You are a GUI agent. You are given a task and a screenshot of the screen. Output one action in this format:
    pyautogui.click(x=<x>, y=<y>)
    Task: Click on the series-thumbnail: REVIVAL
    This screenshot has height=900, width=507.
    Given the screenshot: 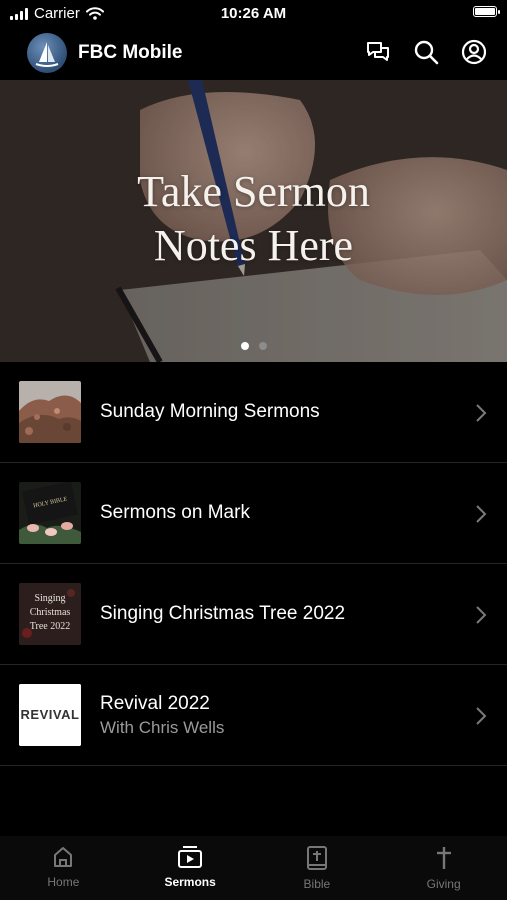 What is the action you would take?
    pyautogui.click(x=50, y=715)
    